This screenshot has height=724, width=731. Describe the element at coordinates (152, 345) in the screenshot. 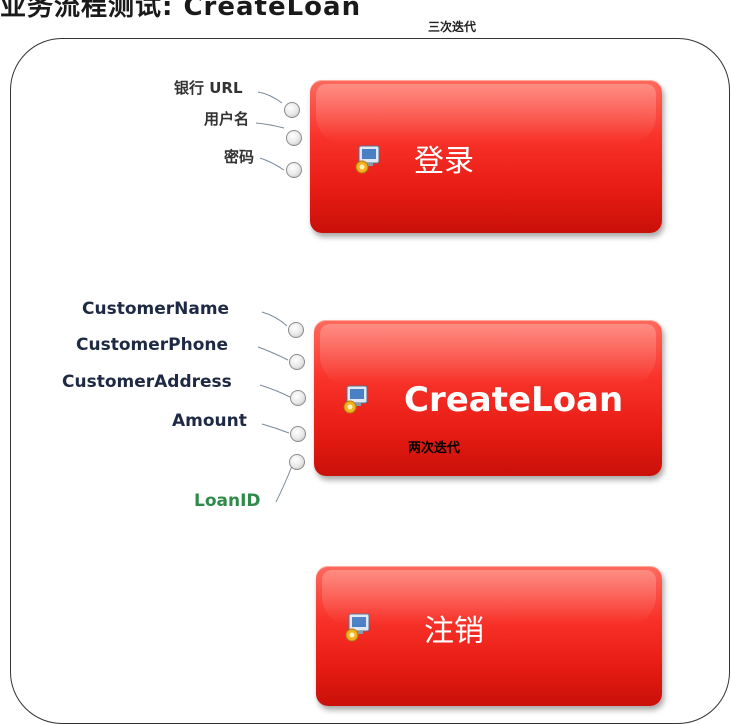

I see `param-customer-phone: CustomerPhone` at that location.